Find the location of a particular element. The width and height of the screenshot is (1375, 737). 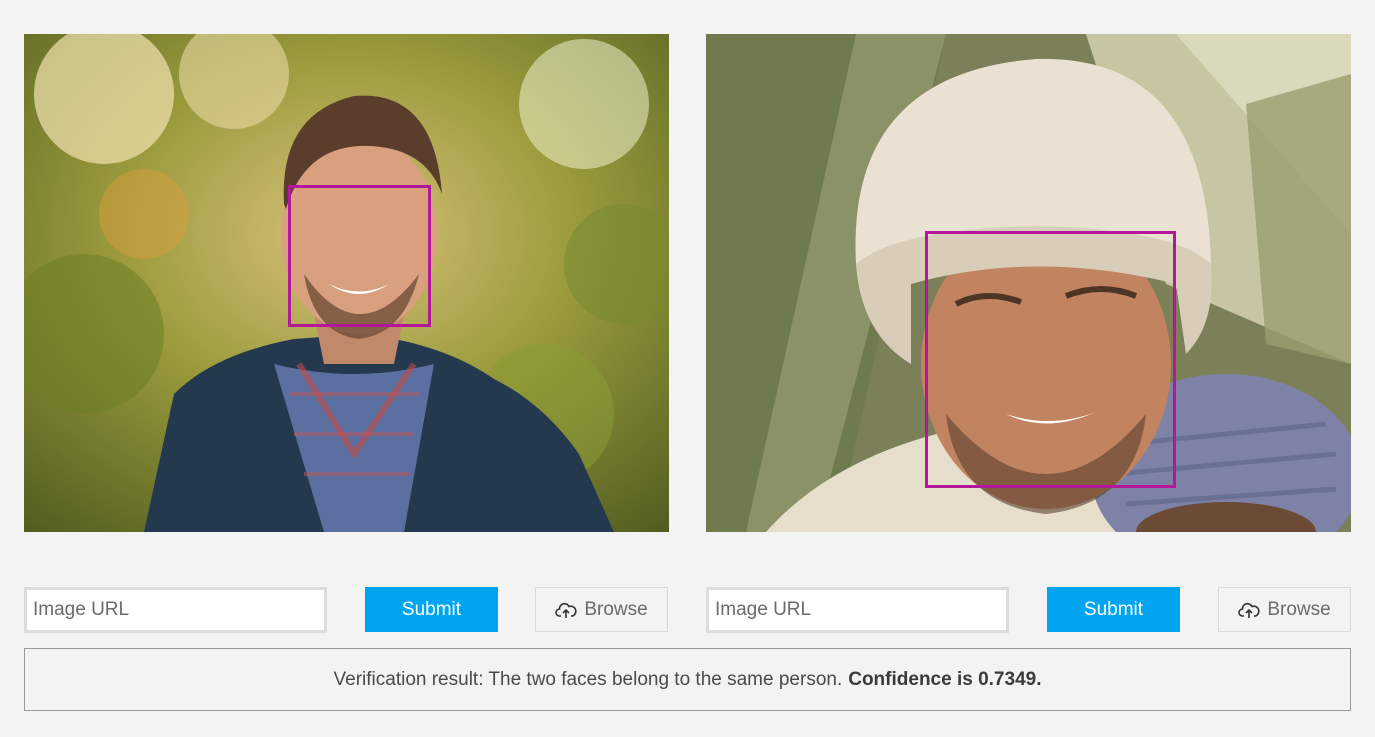

confidence-text: Confidence is 0.7349. is located at coordinates (945, 679).